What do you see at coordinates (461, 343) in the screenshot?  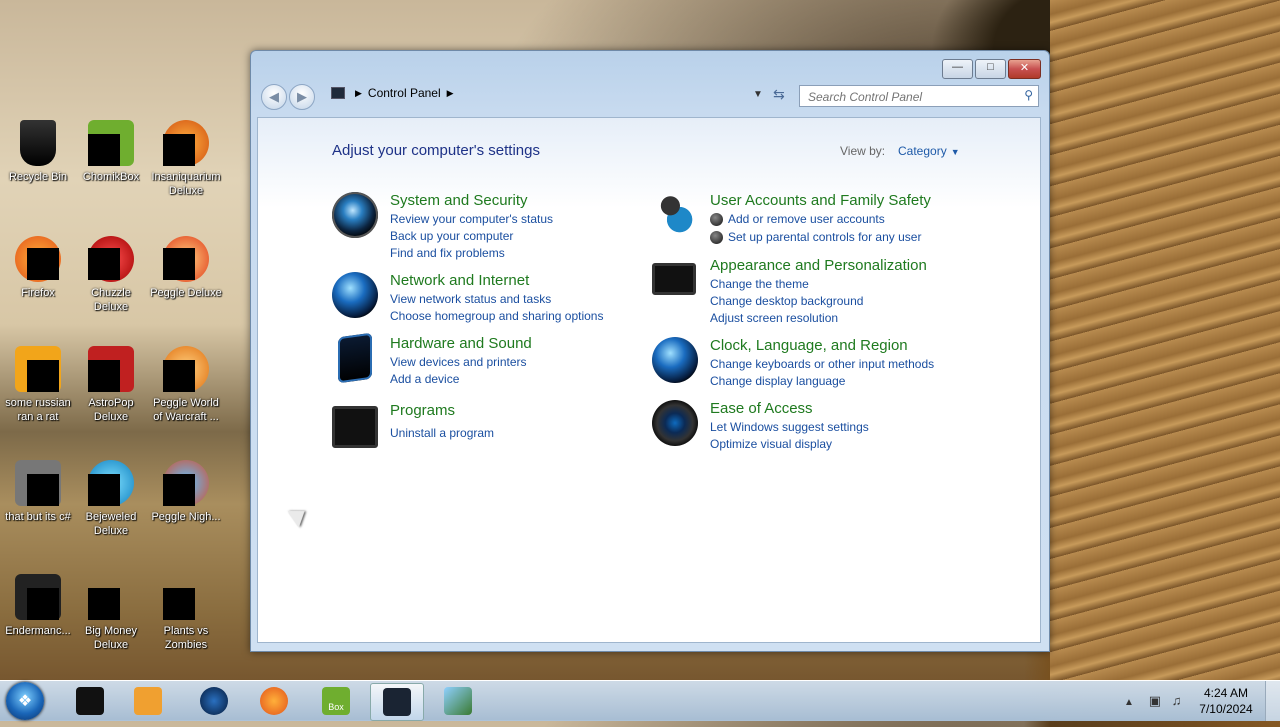 I see `category-title: Hardware and Sound` at bounding box center [461, 343].